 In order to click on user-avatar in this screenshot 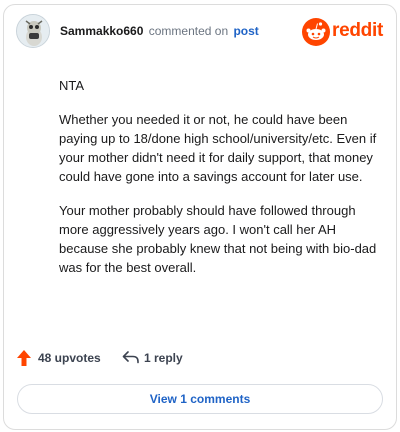, I will do `click(33, 31)`.